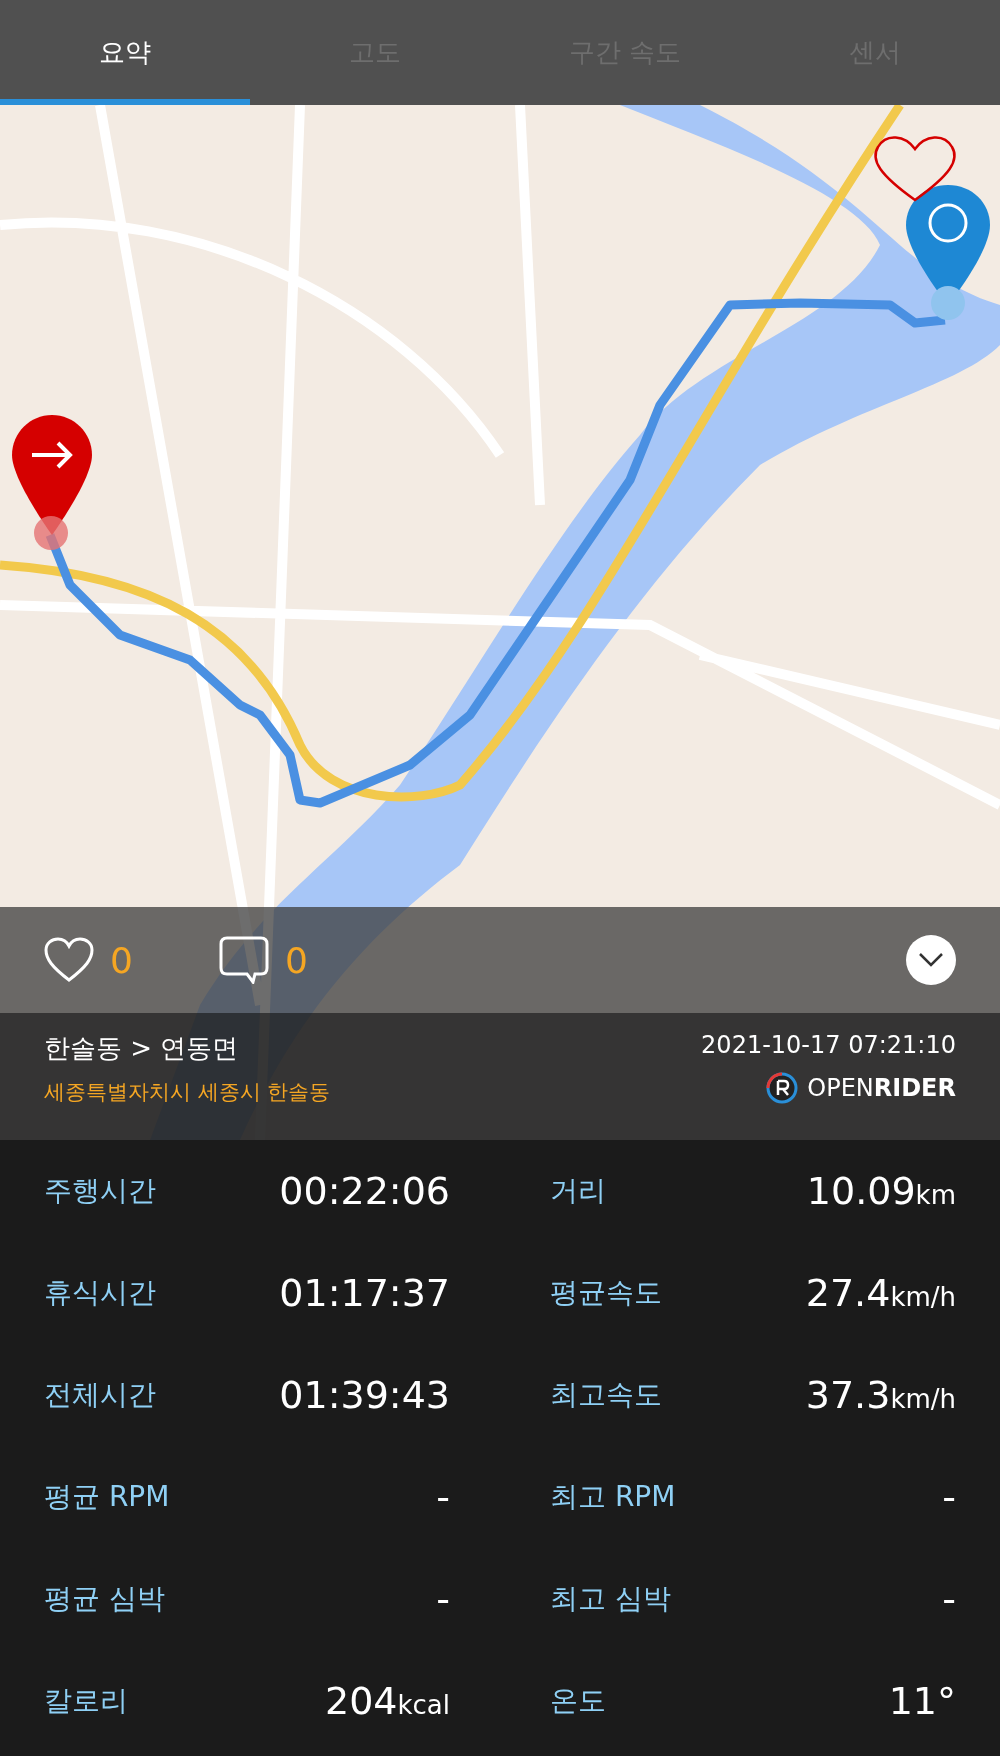  What do you see at coordinates (880, 1395) in the screenshot?
I see `stat-value: 37.3km/h` at bounding box center [880, 1395].